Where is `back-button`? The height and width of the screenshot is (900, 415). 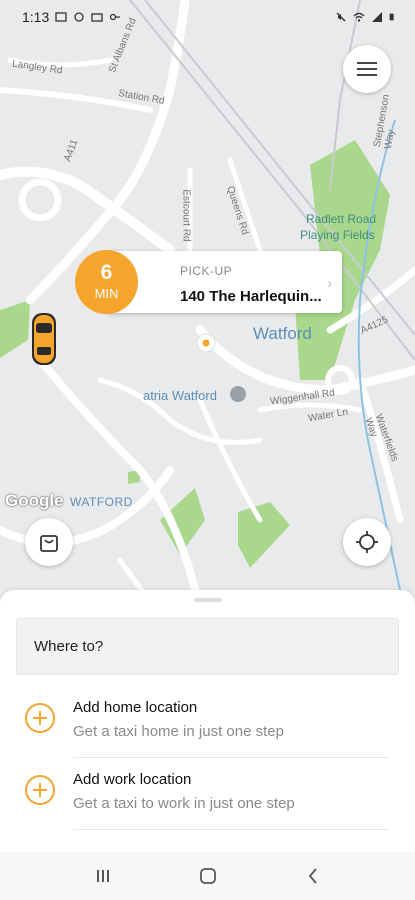
back-button is located at coordinates (313, 876).